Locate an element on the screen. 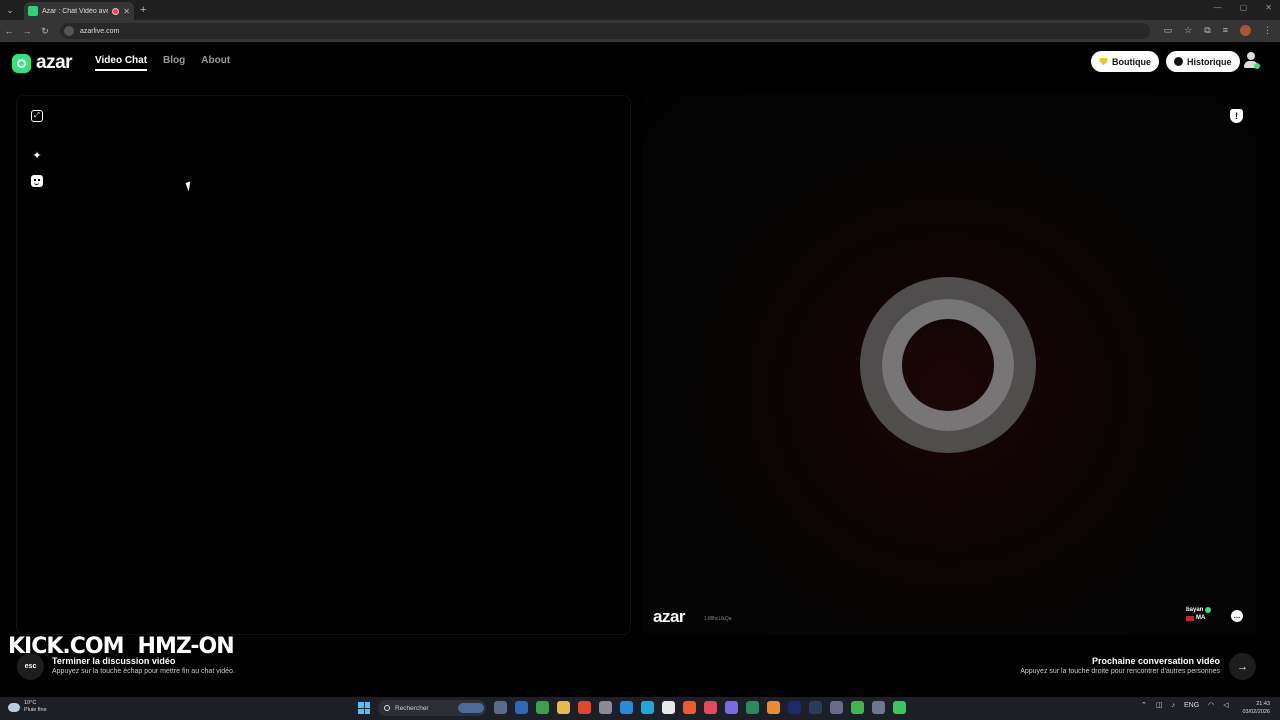 The image size is (1280, 720). profile-avatar is located at coordinates (1245, 30).